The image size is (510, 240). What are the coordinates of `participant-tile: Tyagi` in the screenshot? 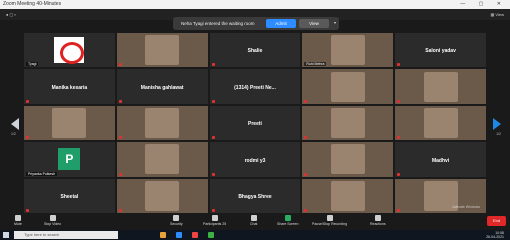 It's located at (69, 50).